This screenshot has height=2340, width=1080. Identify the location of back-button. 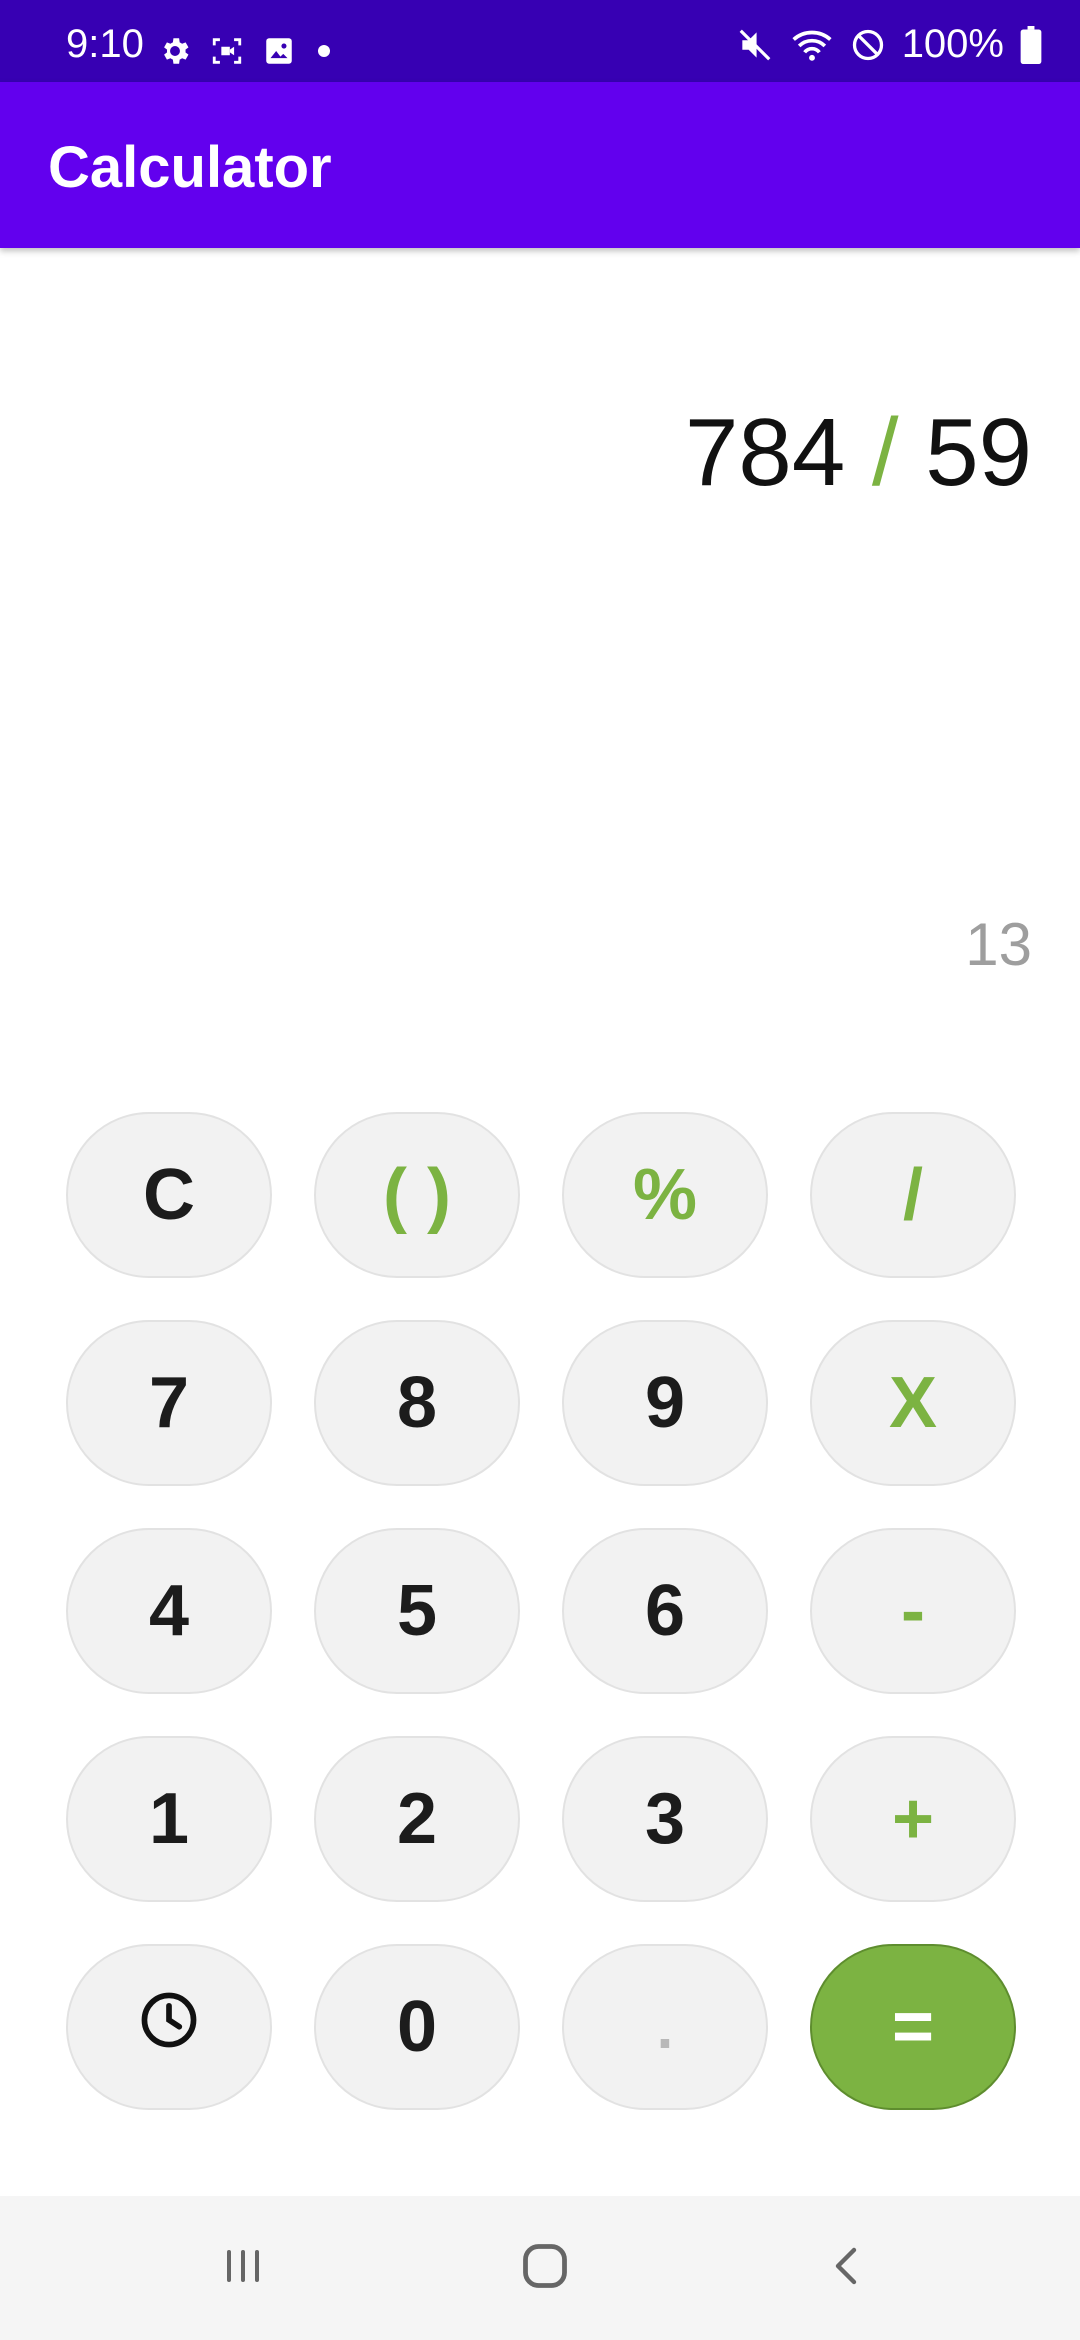
(848, 2268).